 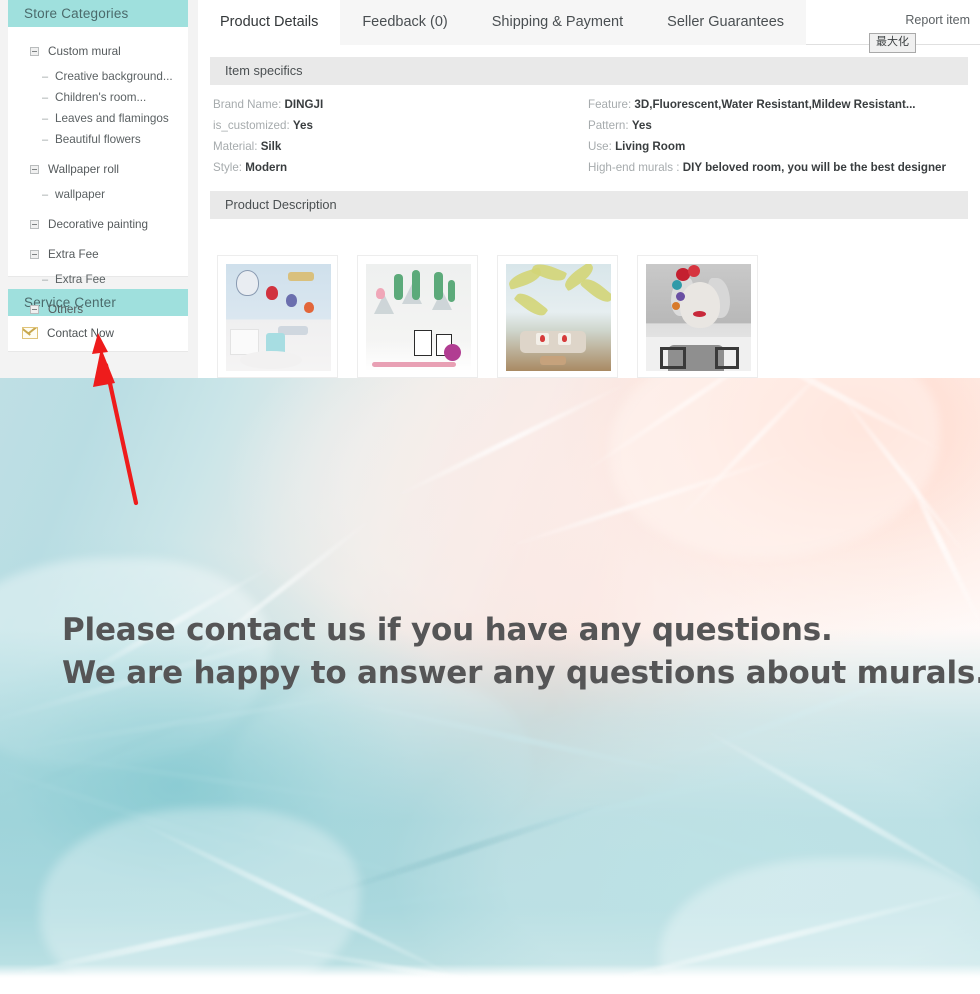 I want to click on service-center-panel: Service Center Contact Now, so click(x=98, y=320).